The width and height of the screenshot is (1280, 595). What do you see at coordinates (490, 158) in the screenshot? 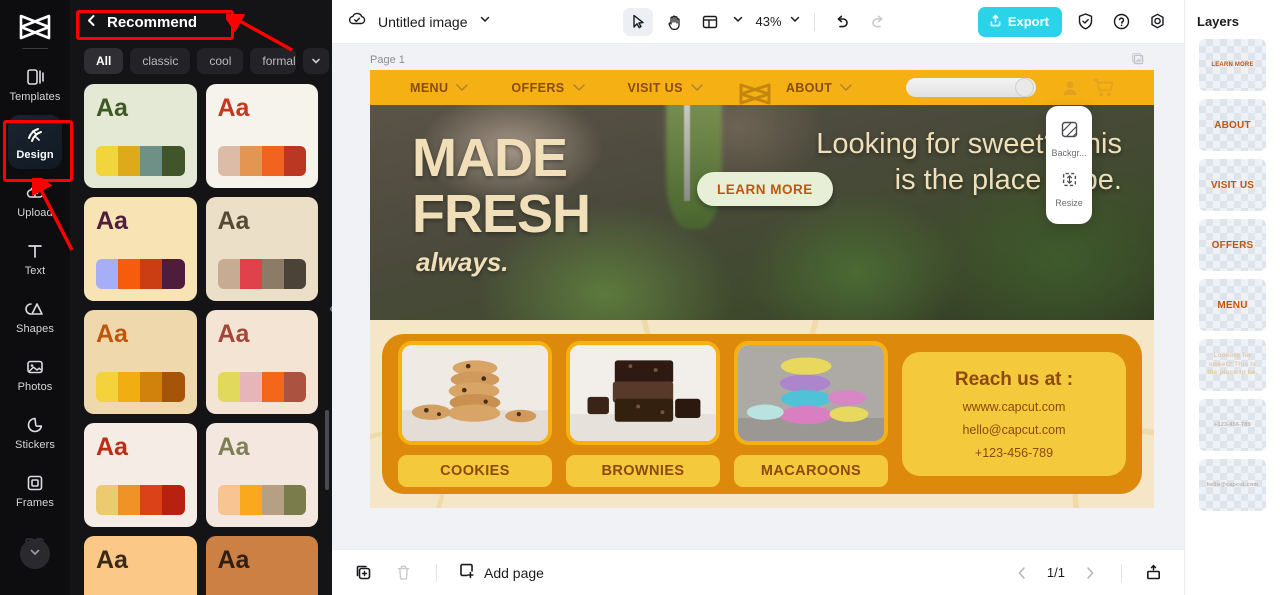
I see `hero-line-1: MADE` at bounding box center [490, 158].